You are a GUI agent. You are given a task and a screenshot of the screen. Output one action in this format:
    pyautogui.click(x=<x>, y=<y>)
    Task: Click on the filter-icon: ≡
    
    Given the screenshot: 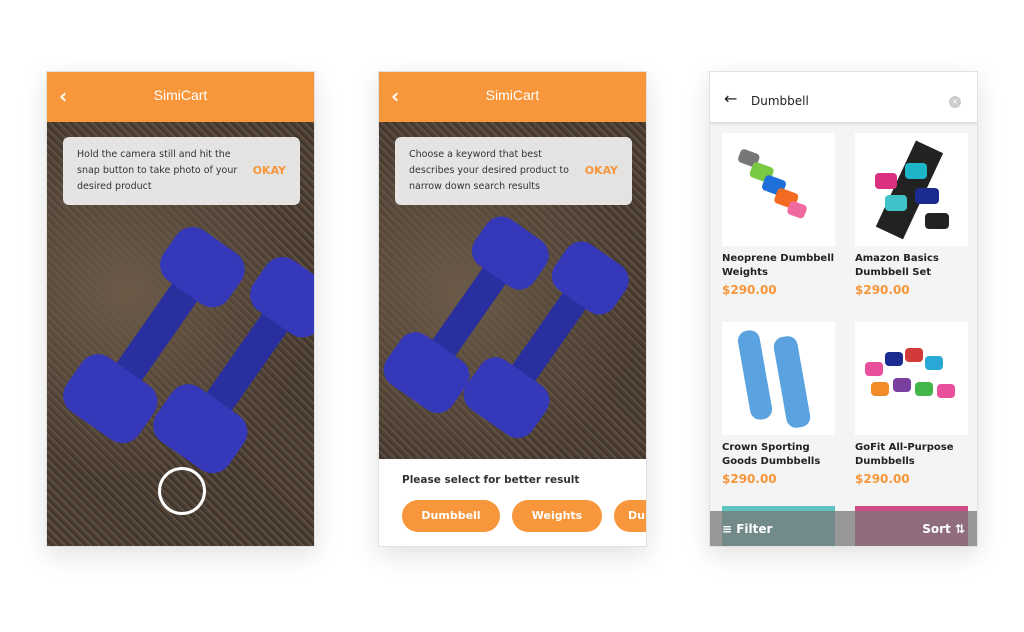 What is the action you would take?
    pyautogui.click(x=729, y=529)
    